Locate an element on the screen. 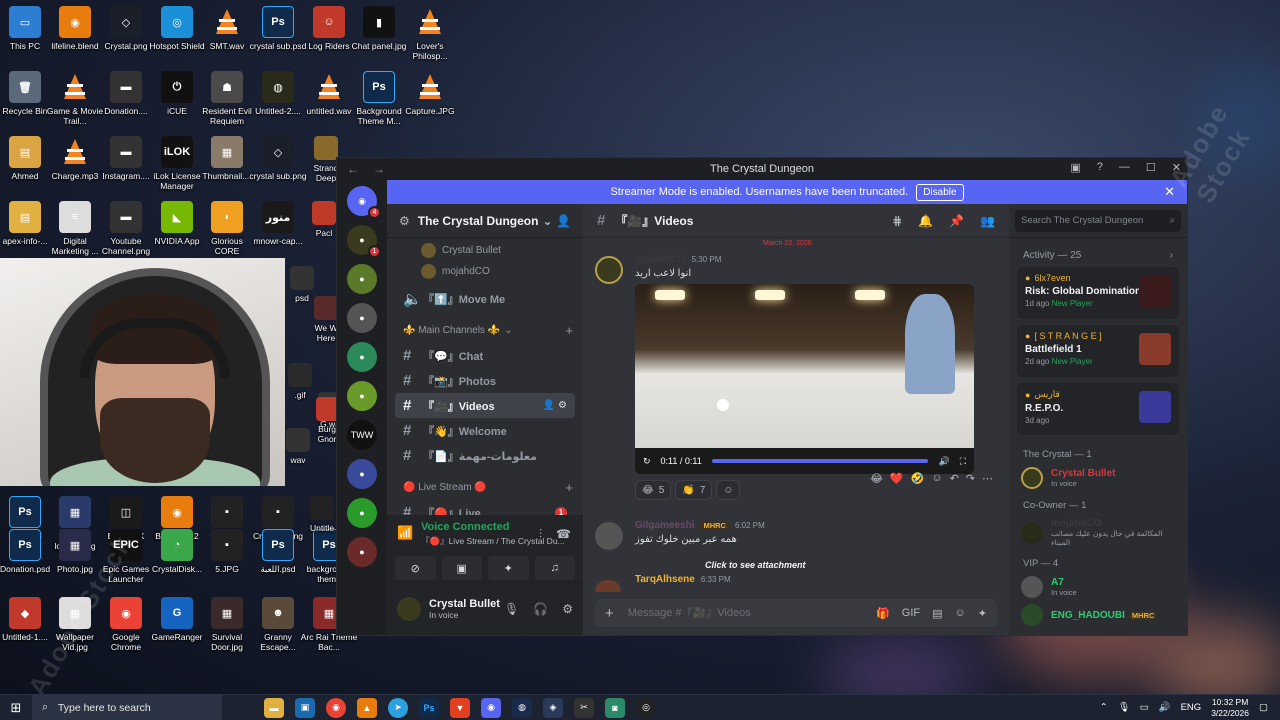  soundboard-button: ♫ is located at coordinates (554, 568).